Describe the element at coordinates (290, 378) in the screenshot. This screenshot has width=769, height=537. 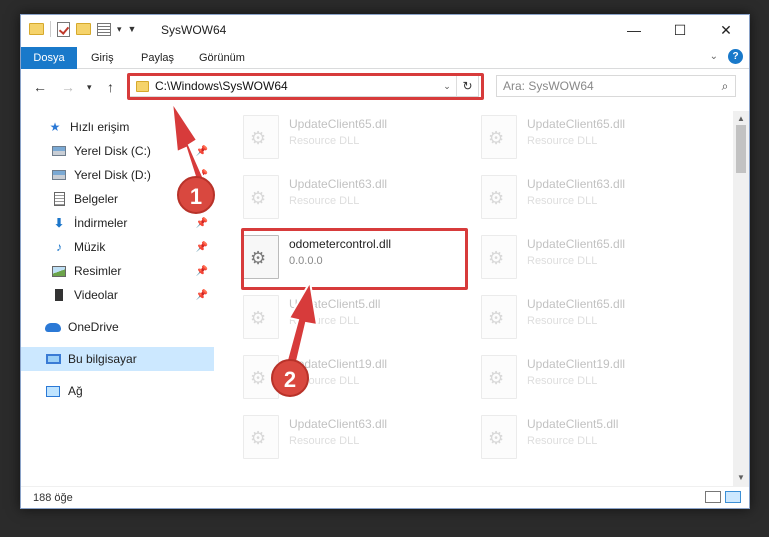
I see `step-2-badge: 2` at that location.